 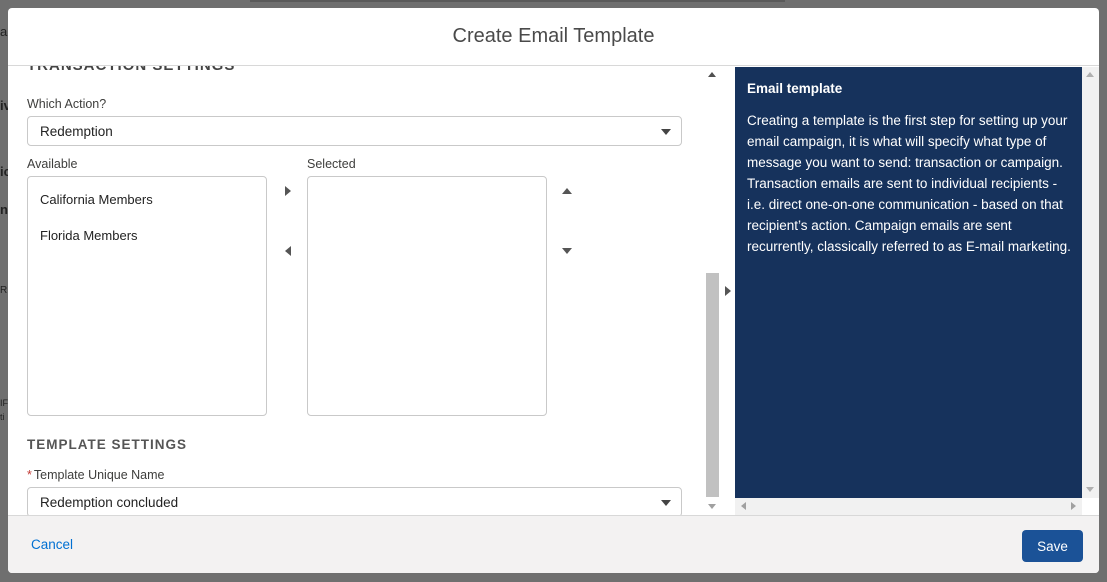 I want to click on arrow-up-icon, so click(x=567, y=191).